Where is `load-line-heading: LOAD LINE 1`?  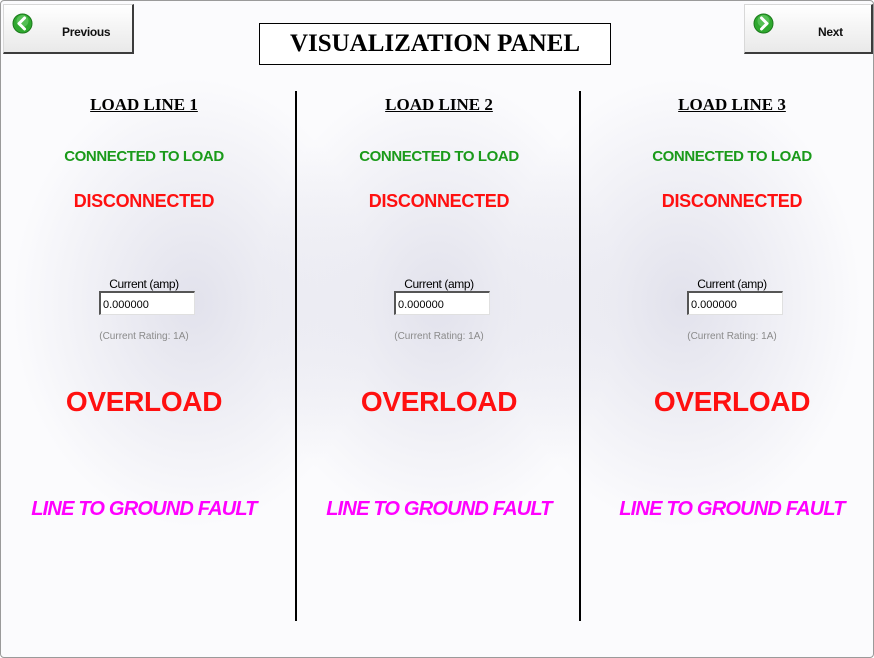 load-line-heading: LOAD LINE 1 is located at coordinates (144, 104).